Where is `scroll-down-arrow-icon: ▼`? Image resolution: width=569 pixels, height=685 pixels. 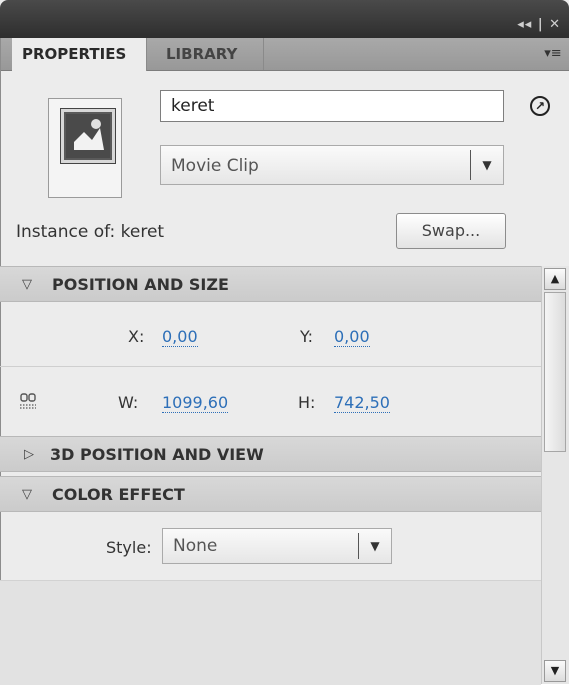 scroll-down-arrow-icon: ▼ is located at coordinates (555, 671).